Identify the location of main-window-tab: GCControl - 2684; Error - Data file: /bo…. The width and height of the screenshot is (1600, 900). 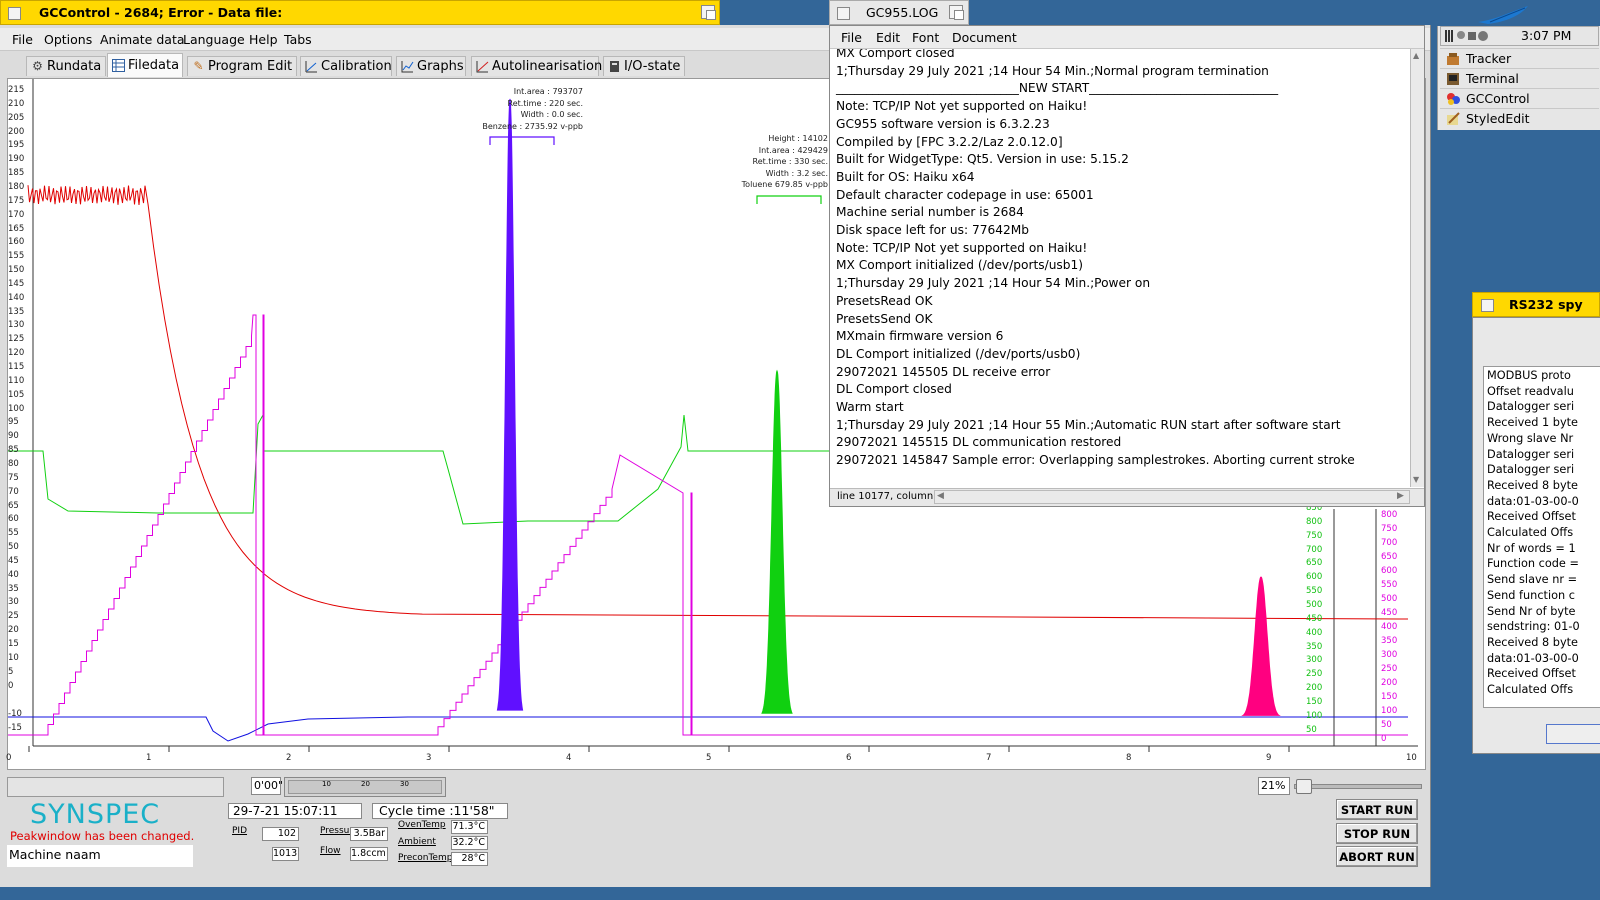
(360, 12).